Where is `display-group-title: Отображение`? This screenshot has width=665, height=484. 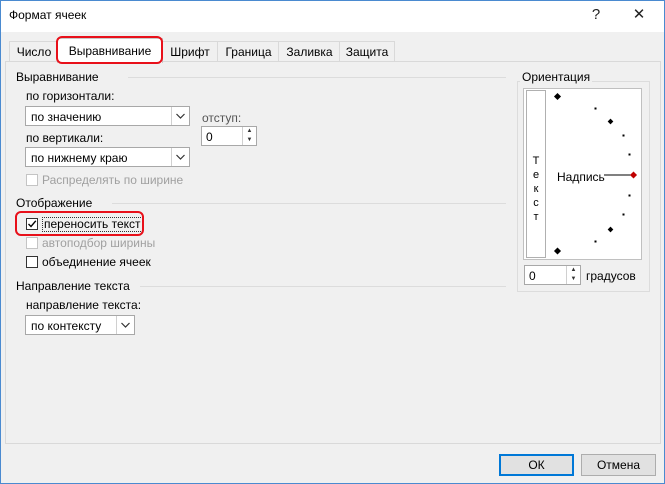
display-group-title: Отображение is located at coordinates (54, 203).